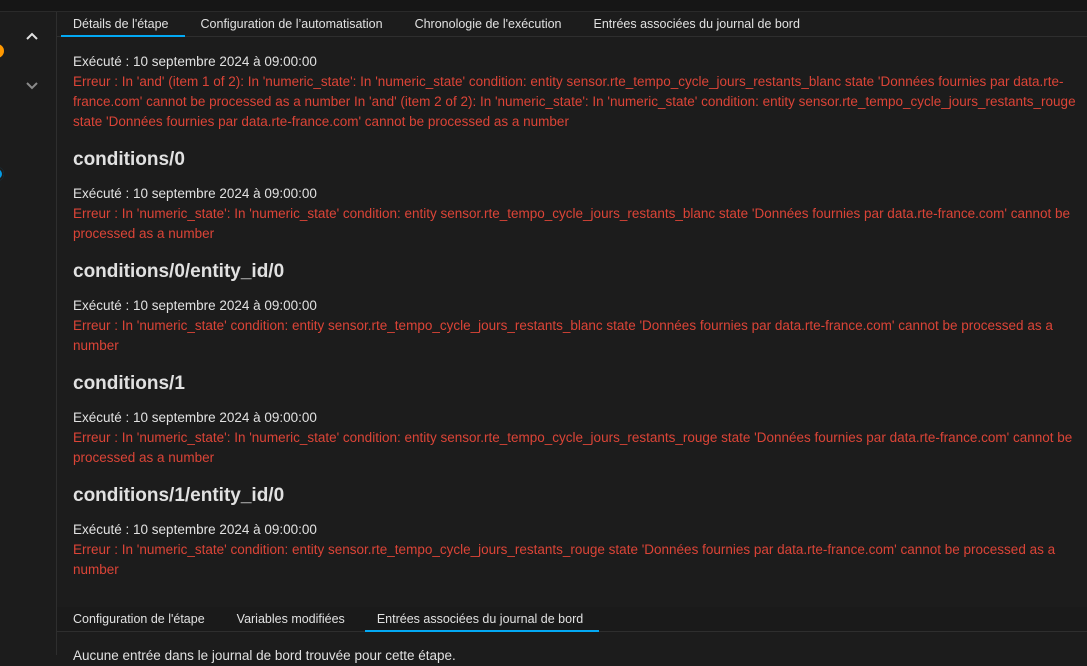 The height and width of the screenshot is (666, 1087). I want to click on tab-step-config: Configuration de l'étape, so click(139, 619).